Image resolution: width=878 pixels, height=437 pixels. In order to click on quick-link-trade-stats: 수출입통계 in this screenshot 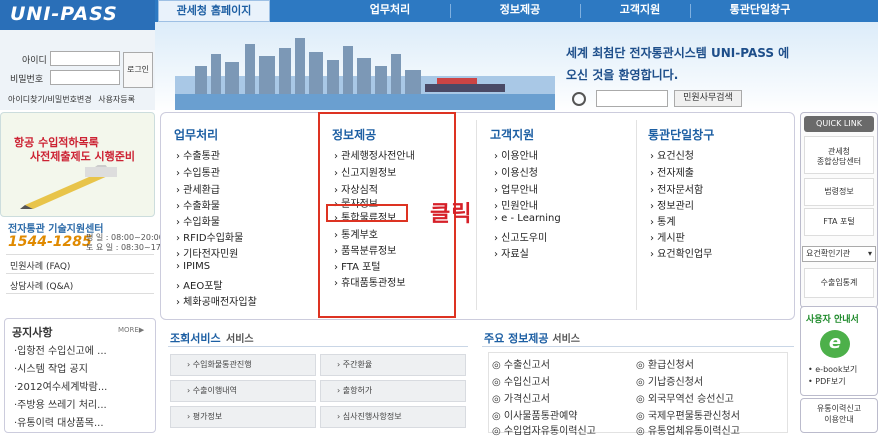, I will do `click(839, 283)`.